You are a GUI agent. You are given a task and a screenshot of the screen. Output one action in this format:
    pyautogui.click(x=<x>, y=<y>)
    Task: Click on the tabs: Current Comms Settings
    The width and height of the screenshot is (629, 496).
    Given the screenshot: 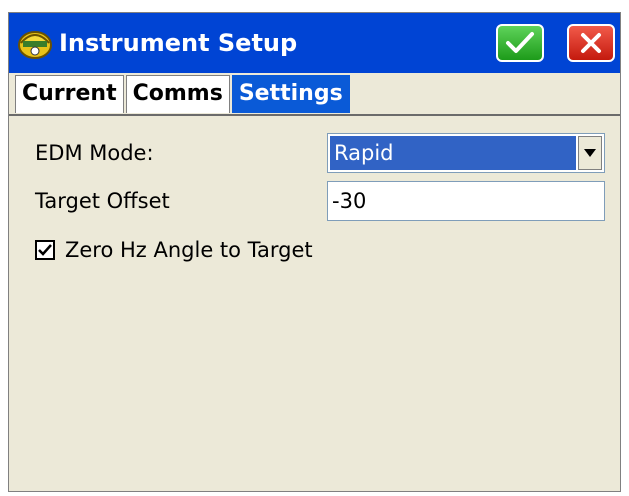 What is the action you would take?
    pyautogui.click(x=182, y=94)
    